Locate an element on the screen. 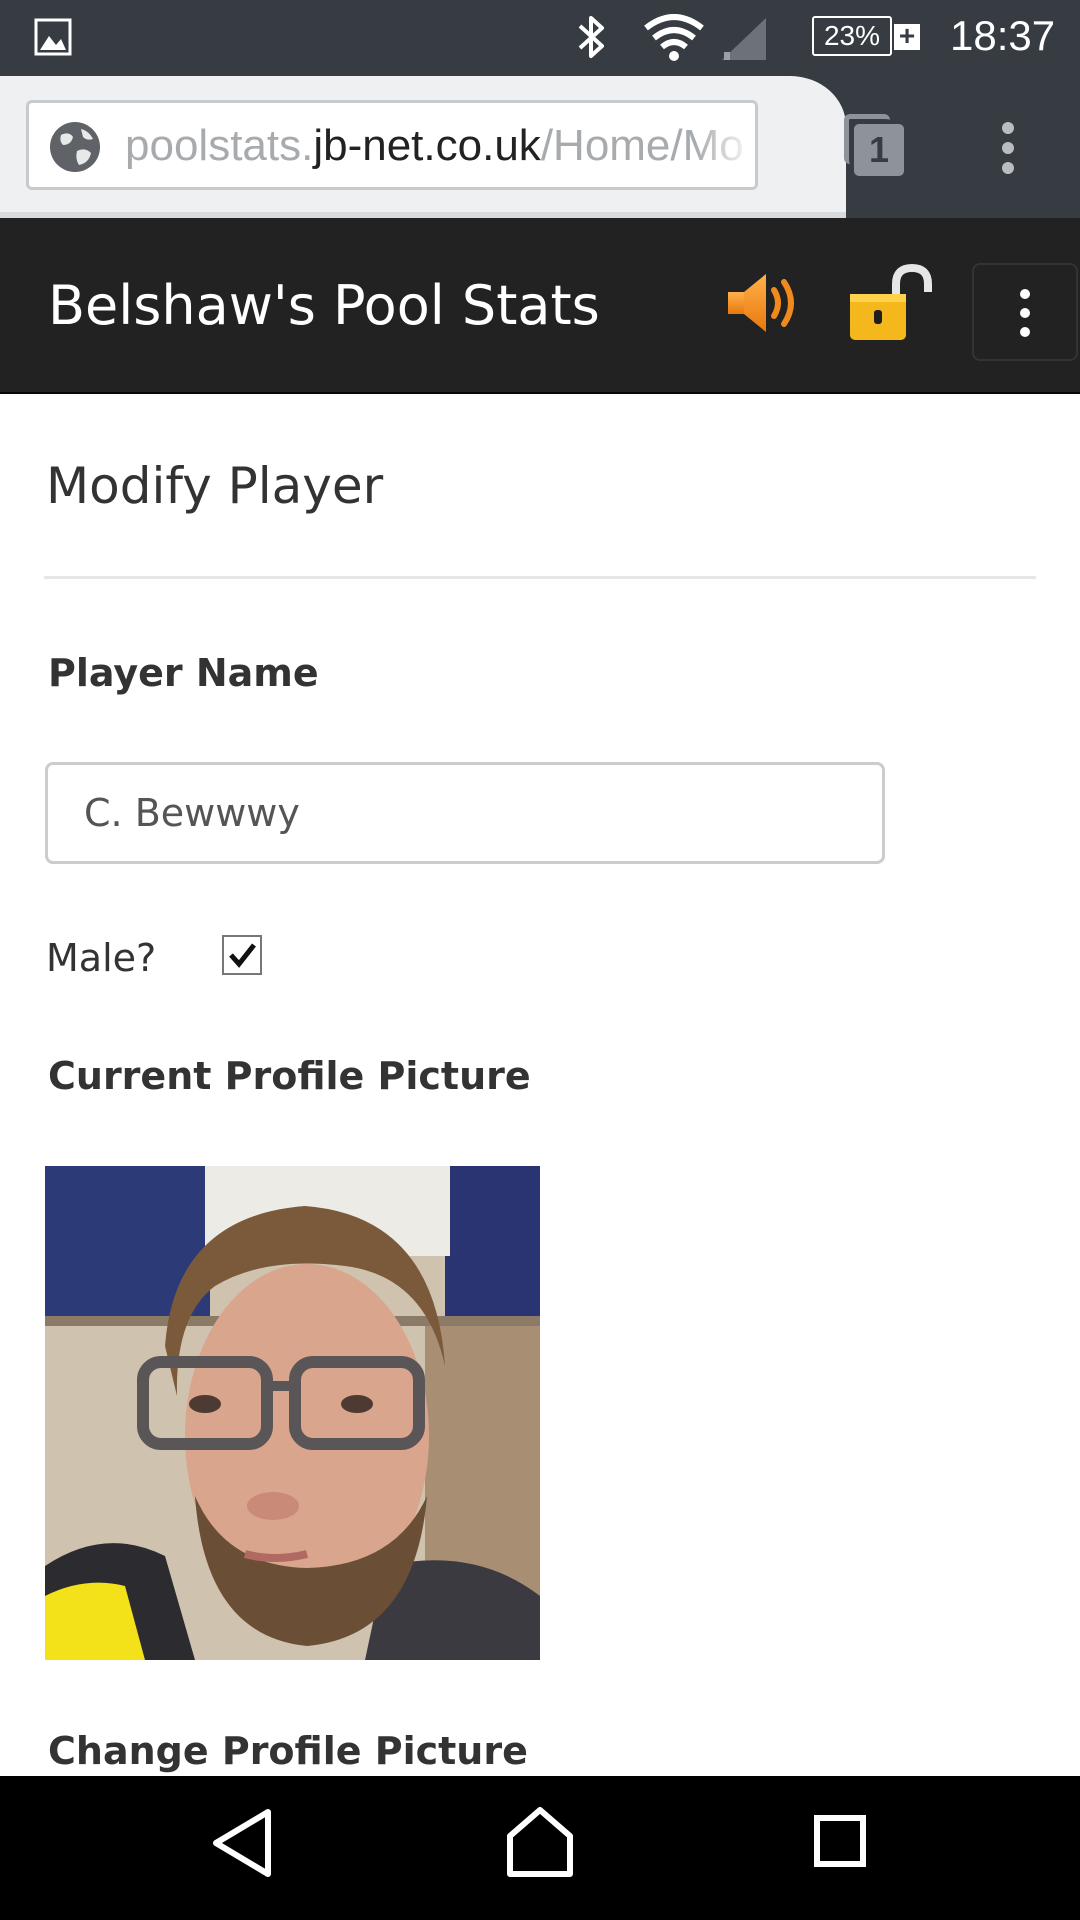  menu-toggle-icon is located at coordinates (1025, 312).